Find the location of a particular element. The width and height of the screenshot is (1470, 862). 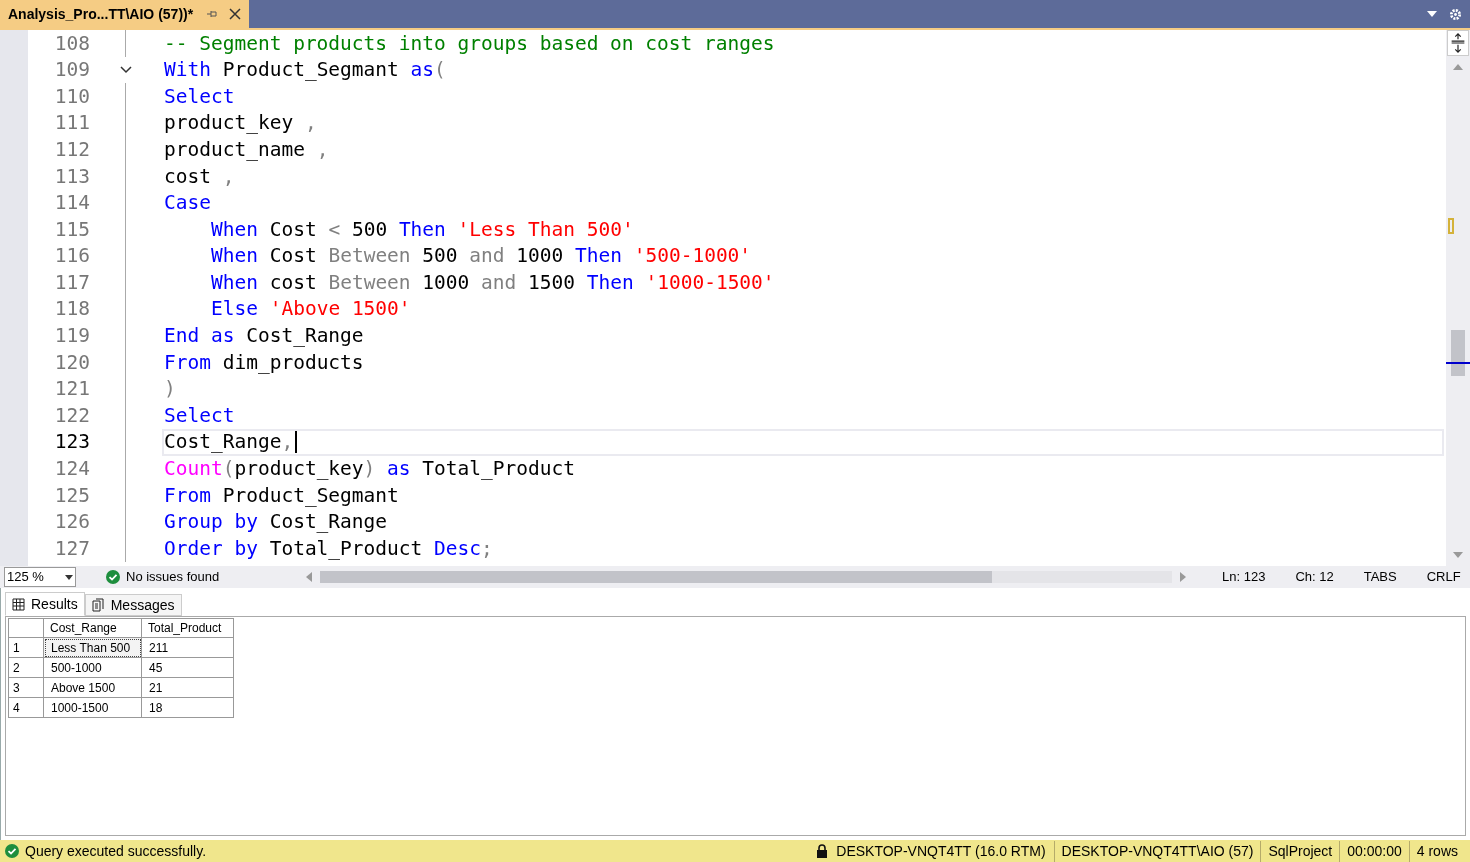

line-ending: CRLF is located at coordinates (1443, 577).